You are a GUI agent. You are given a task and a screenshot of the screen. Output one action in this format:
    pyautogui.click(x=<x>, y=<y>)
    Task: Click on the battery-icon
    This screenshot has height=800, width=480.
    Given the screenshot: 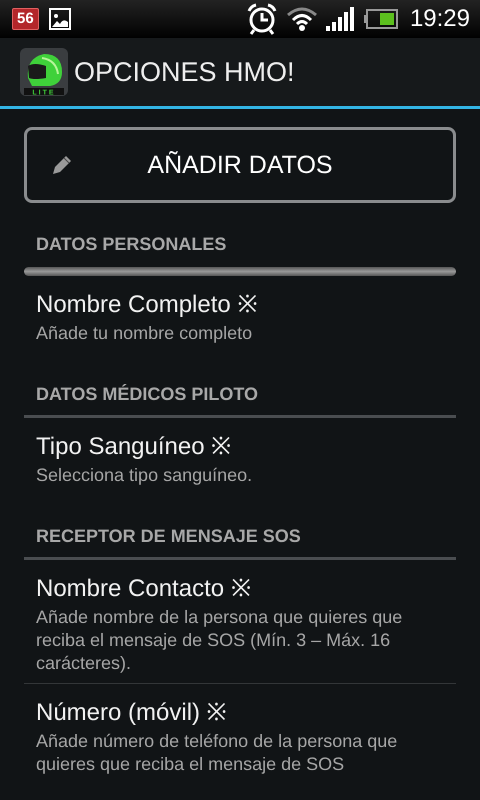 What is the action you would take?
    pyautogui.click(x=381, y=19)
    